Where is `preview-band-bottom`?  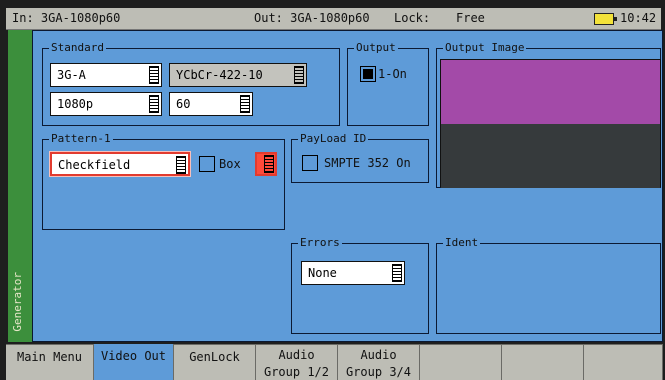
preview-band-bottom is located at coordinates (550, 156).